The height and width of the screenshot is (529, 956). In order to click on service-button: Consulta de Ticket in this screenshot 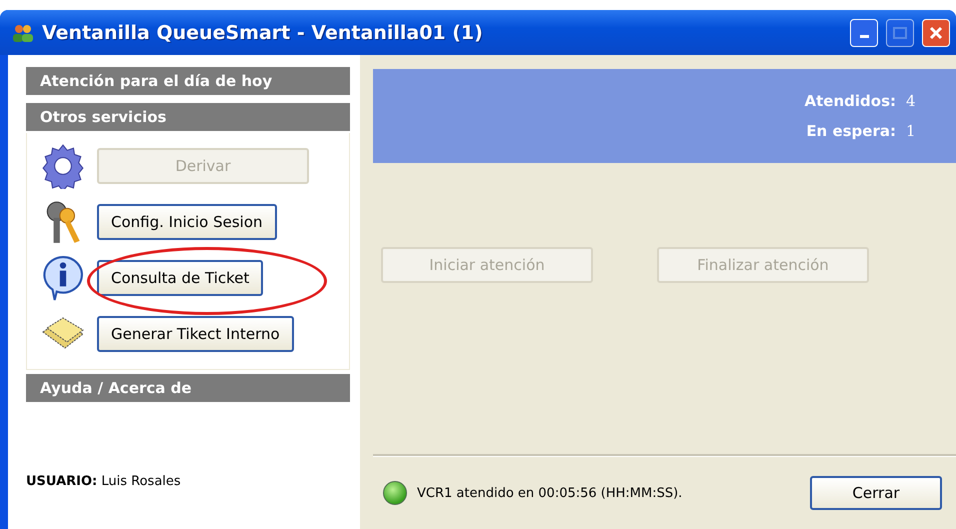, I will do `click(180, 278)`.